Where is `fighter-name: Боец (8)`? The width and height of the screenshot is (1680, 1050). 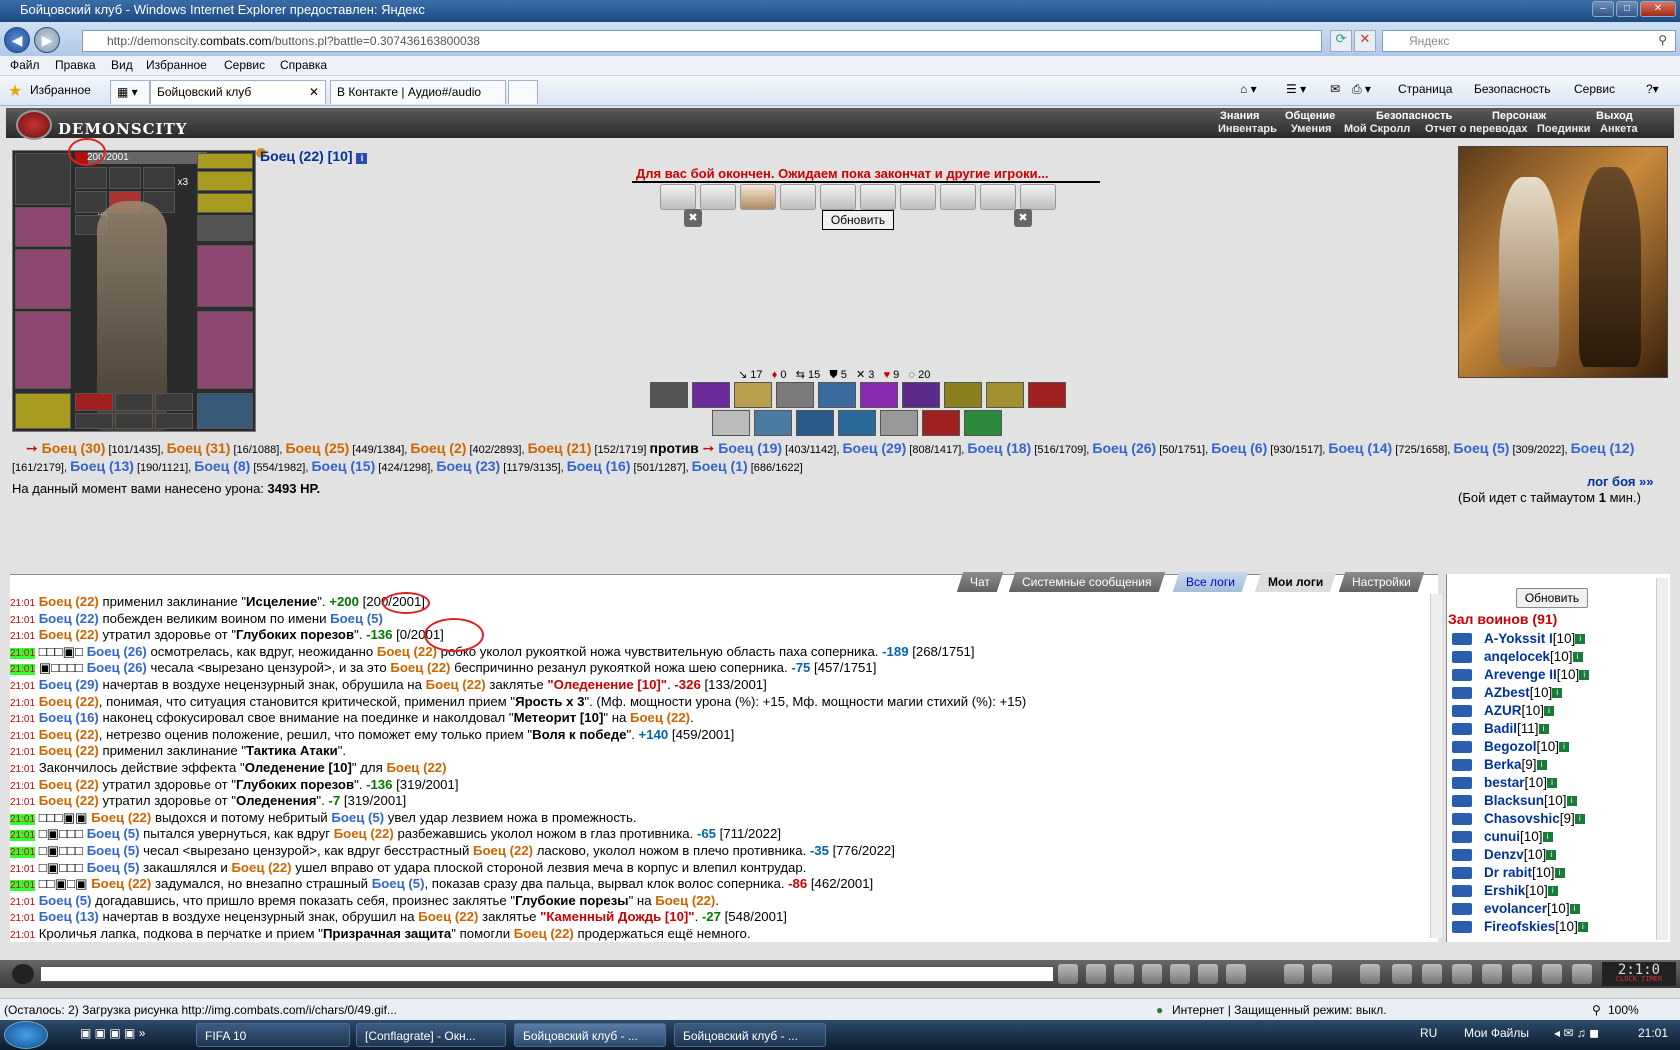 fighter-name: Боец (8) is located at coordinates (222, 466).